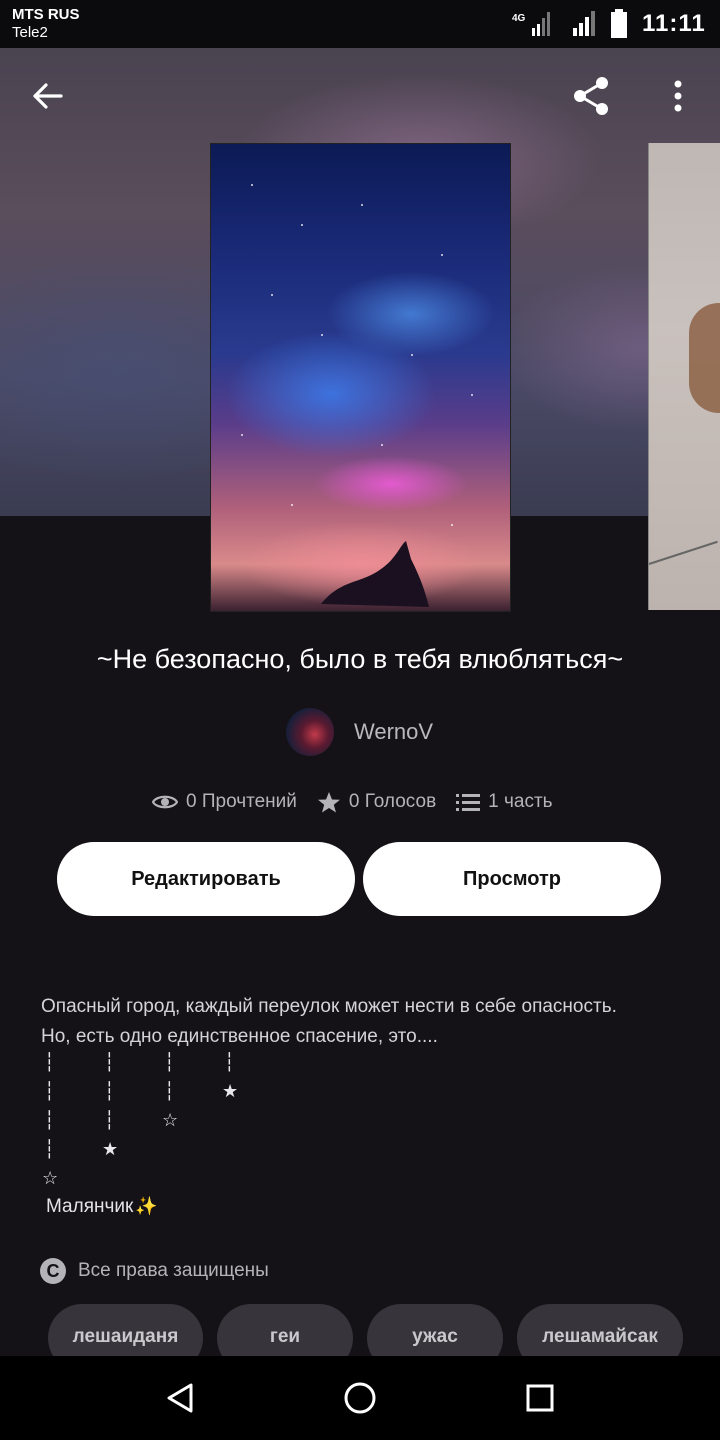  Describe the element at coordinates (360, 377) in the screenshot. I see `story-cover-image` at that location.